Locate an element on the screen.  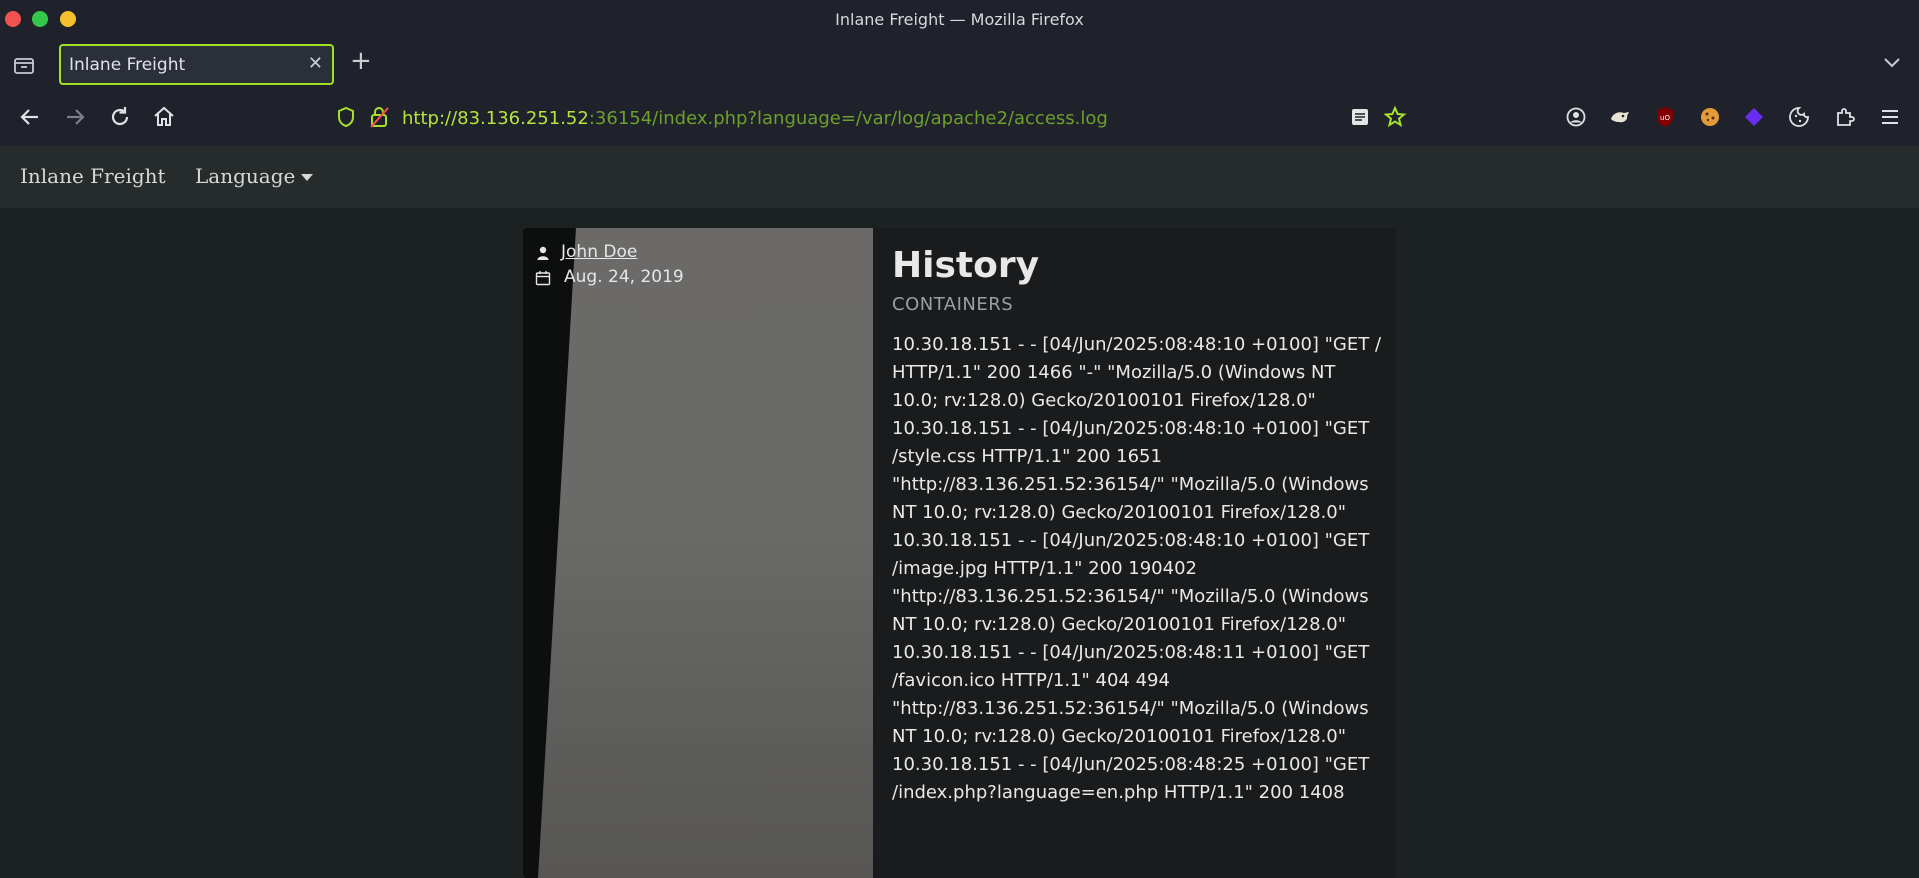
tab-strip: Inlane Freight ✕ + is located at coordinates (959, 65).